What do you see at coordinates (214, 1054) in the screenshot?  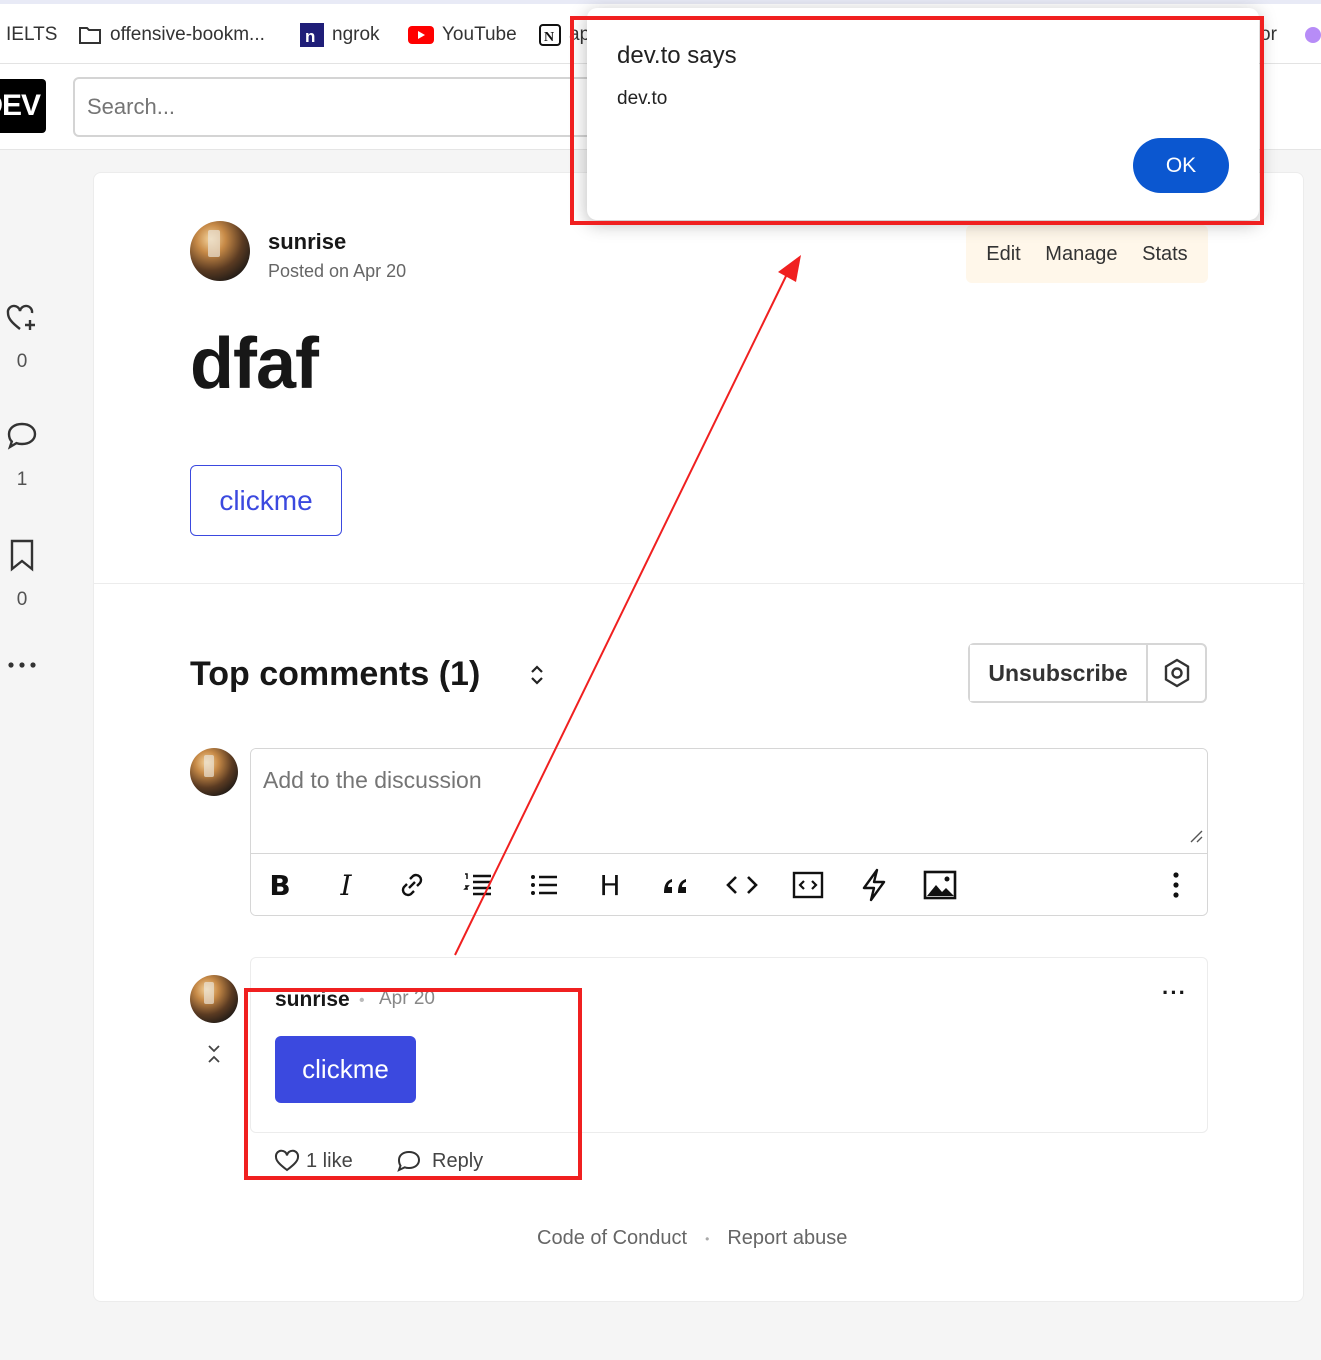 I see `collapse-thread-icon` at bounding box center [214, 1054].